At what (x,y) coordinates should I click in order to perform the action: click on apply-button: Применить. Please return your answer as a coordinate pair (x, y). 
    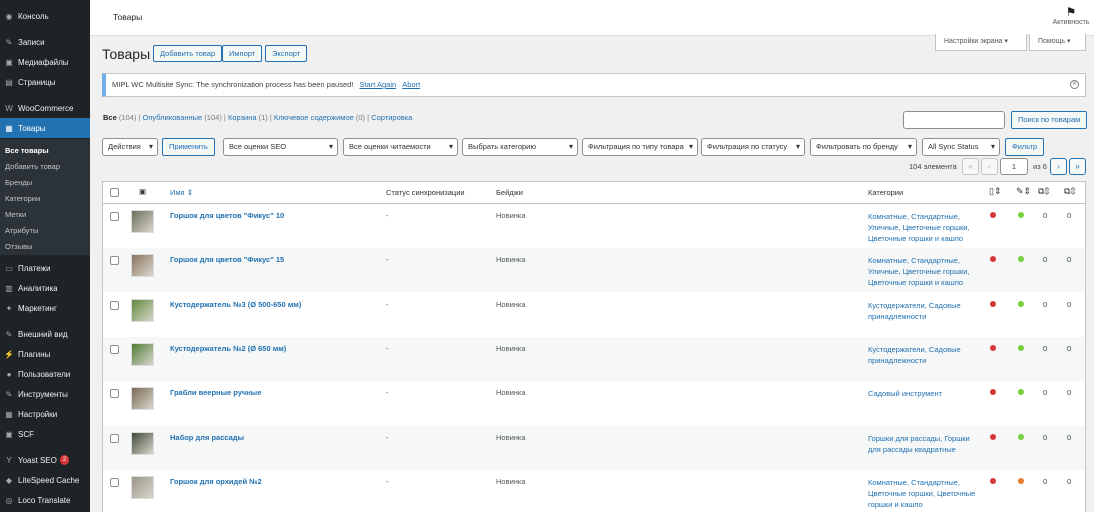
    Looking at the image, I should click on (188, 147).